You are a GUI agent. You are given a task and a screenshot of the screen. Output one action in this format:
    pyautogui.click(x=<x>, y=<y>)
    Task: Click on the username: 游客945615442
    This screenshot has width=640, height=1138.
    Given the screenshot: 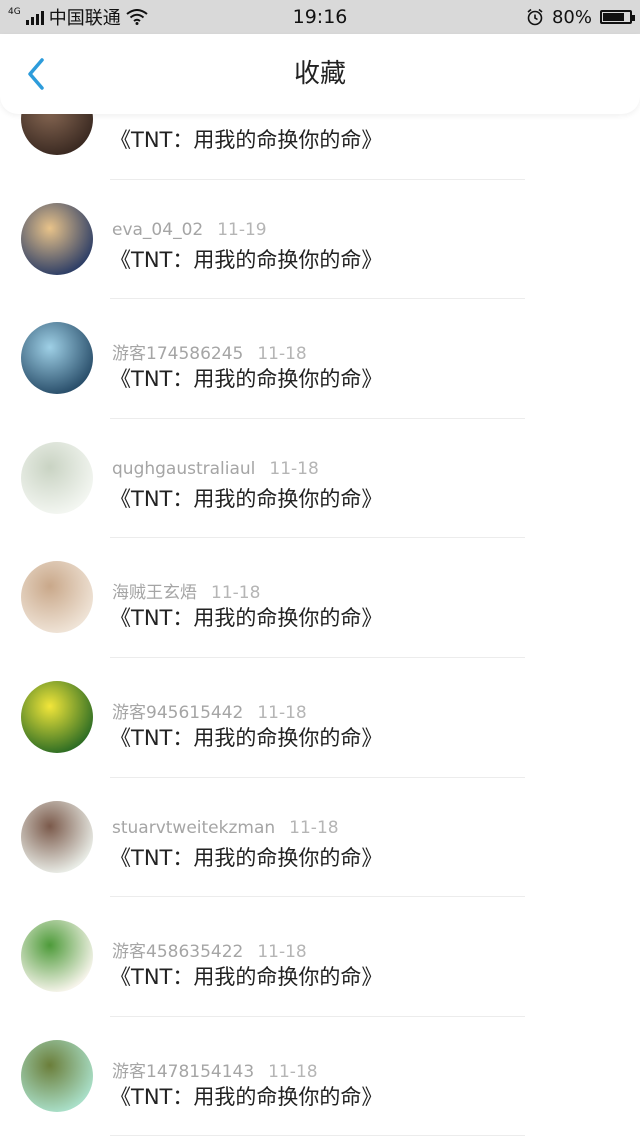 What is the action you would take?
    pyautogui.click(x=178, y=712)
    